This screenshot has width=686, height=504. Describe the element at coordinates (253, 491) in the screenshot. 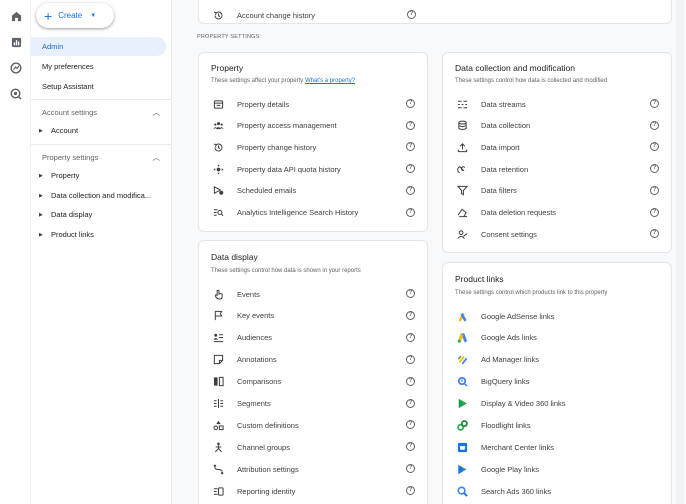

I see `reporting-identity-row: Reporting identity` at that location.